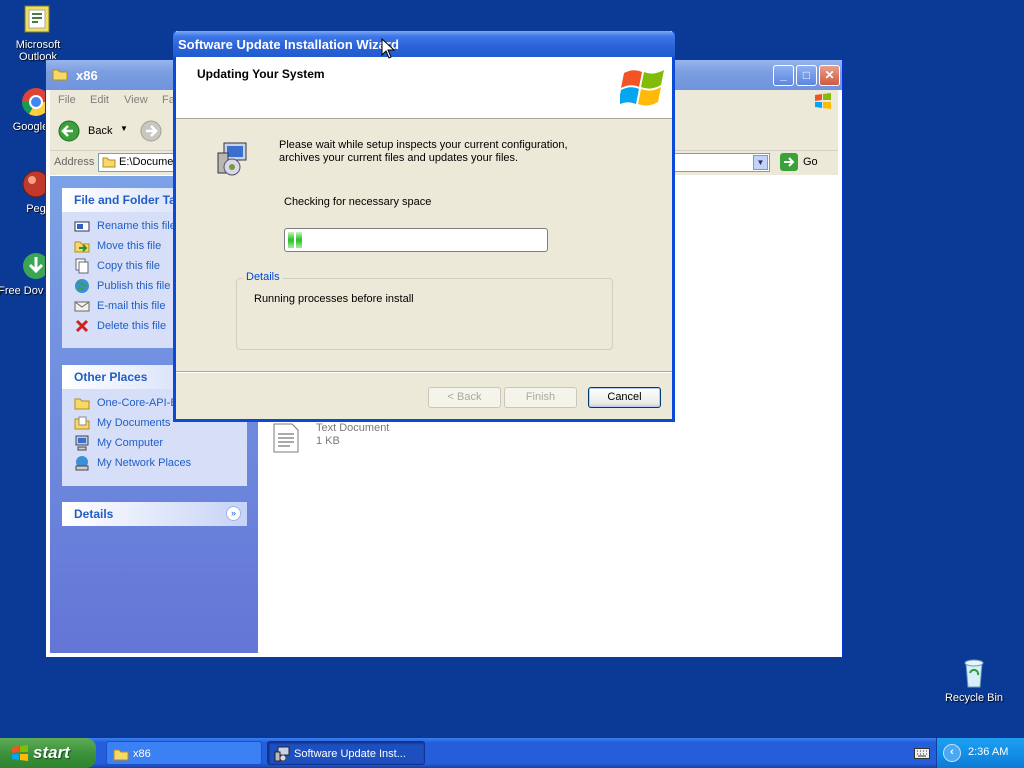 This screenshot has width=1024, height=768. I want to click on desktop-icon-recycle-bin: Recycle Bin, so click(974, 680).